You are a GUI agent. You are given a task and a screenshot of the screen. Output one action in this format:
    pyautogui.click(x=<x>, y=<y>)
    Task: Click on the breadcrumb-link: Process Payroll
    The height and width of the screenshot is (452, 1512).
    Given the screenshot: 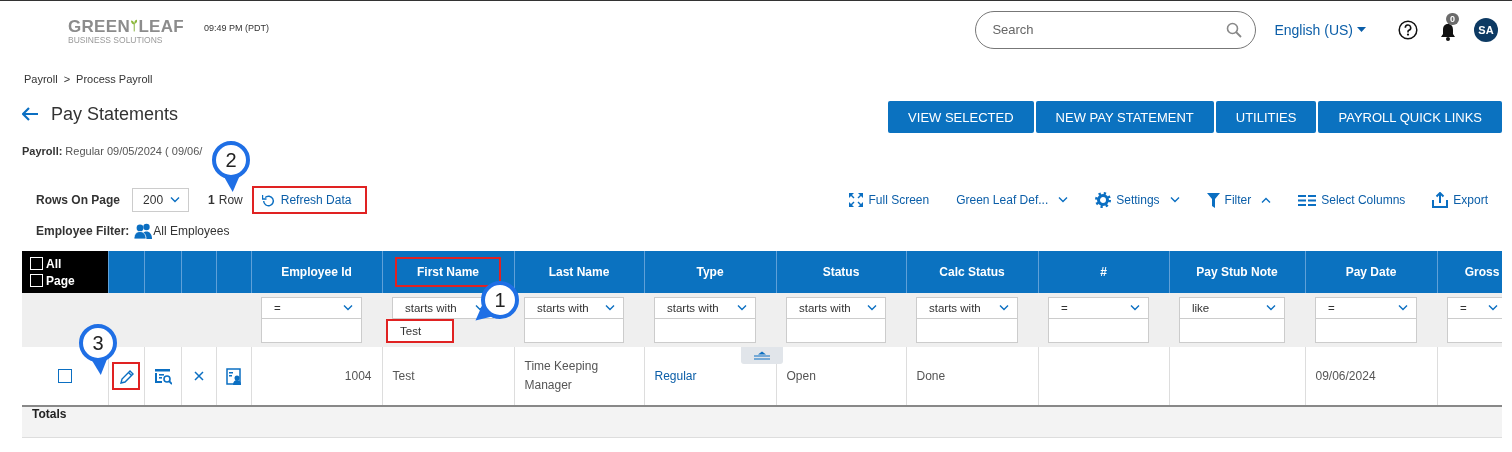 What is the action you would take?
    pyautogui.click(x=114, y=79)
    